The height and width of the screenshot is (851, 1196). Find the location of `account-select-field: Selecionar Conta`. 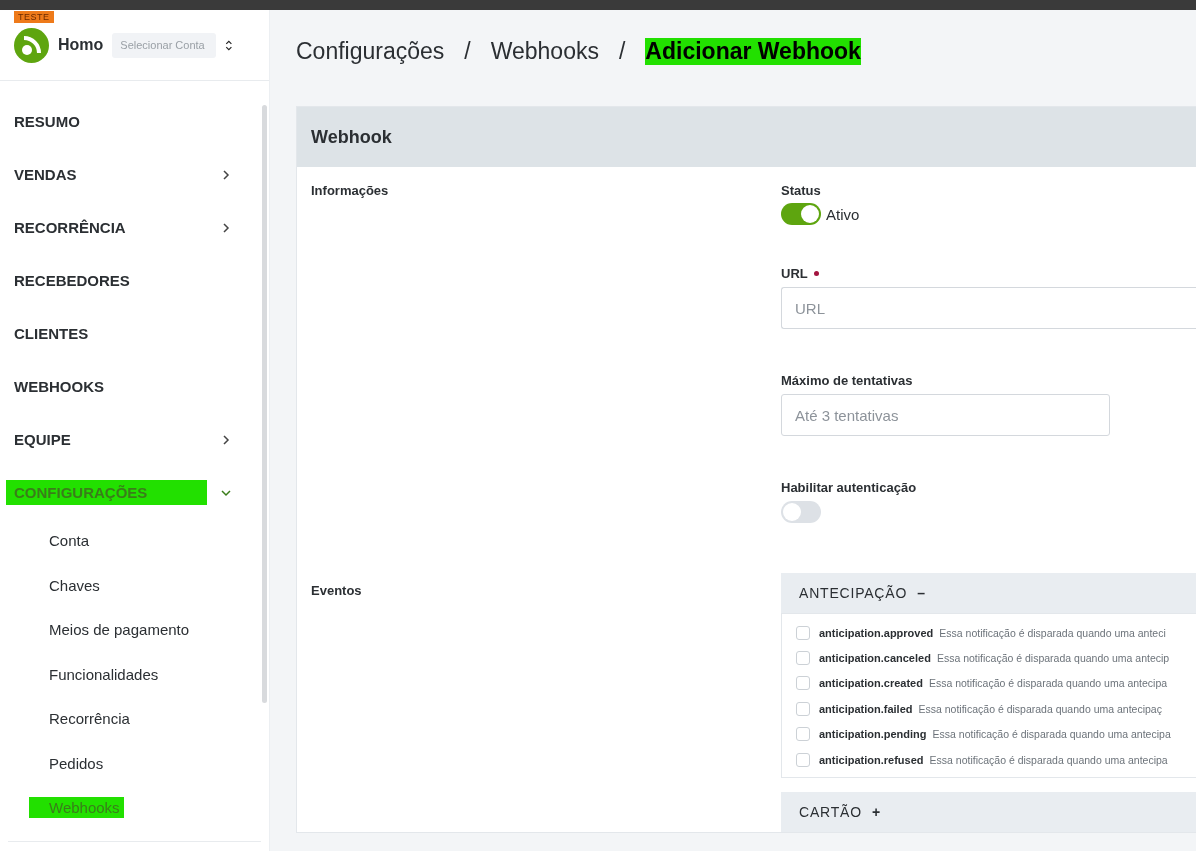

account-select-field: Selecionar Conta is located at coordinates (164, 45).